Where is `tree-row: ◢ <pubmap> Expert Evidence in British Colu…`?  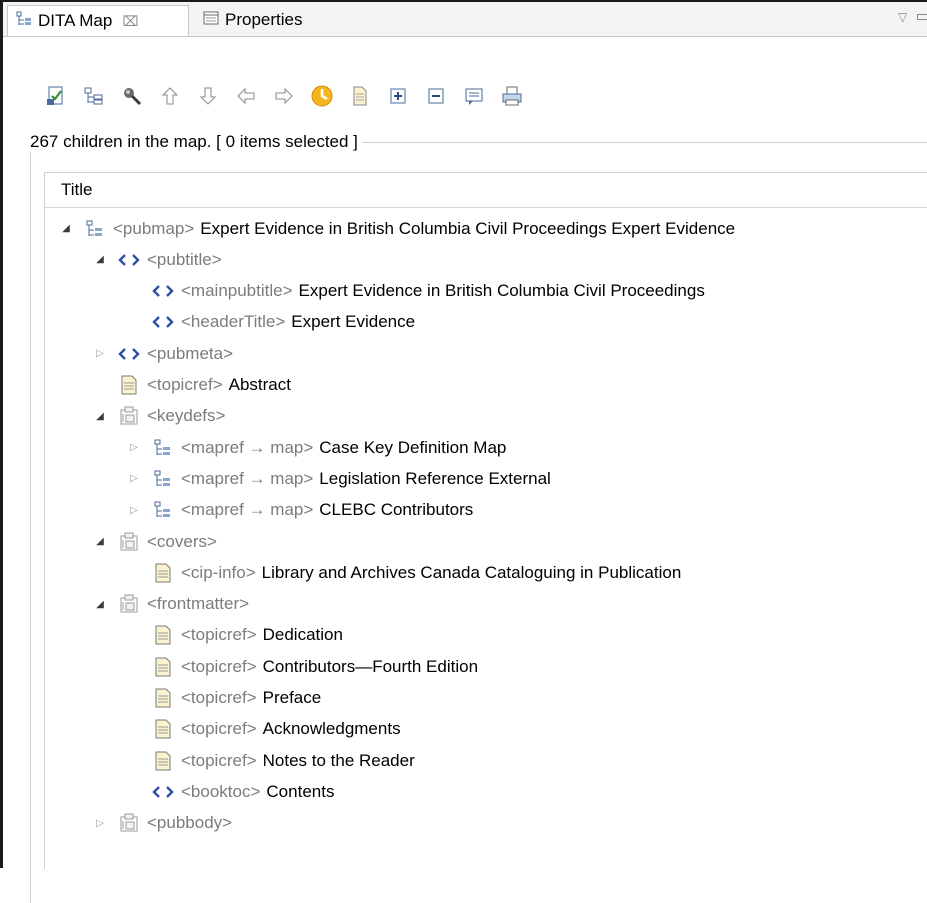 tree-row: ◢ <pubmap> Expert Evidence in British Colu… is located at coordinates (397, 228).